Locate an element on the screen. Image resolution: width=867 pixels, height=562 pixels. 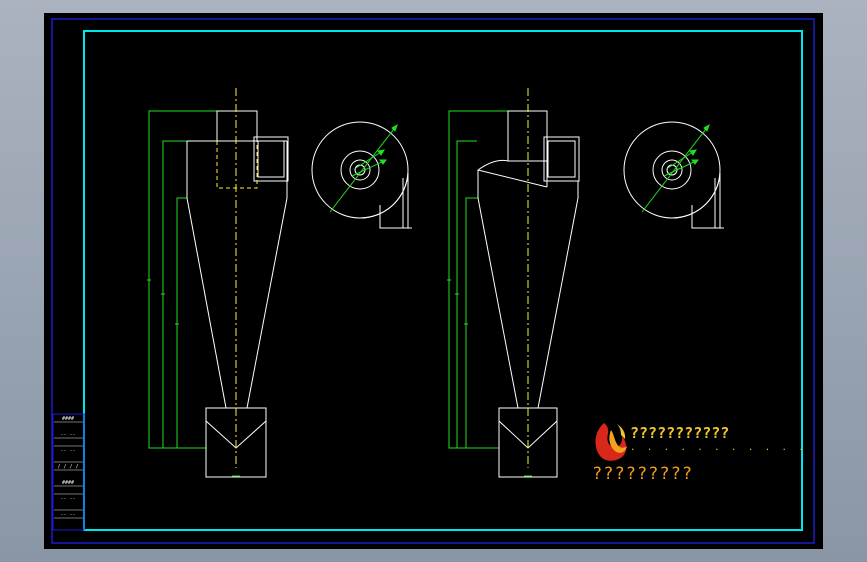
flame-logo-icon is located at coordinates (611, 442).